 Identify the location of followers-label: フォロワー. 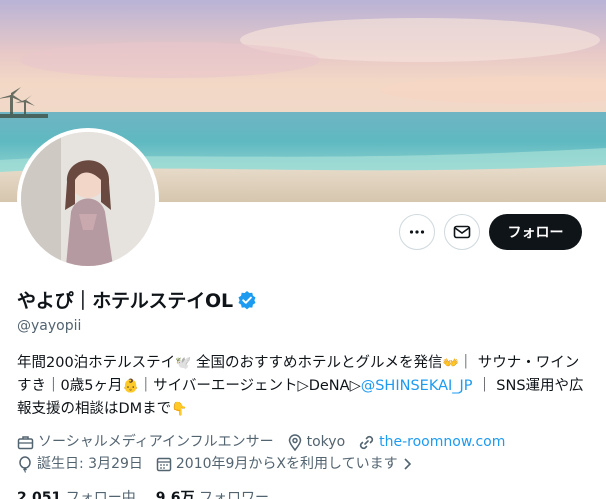
(234, 494).